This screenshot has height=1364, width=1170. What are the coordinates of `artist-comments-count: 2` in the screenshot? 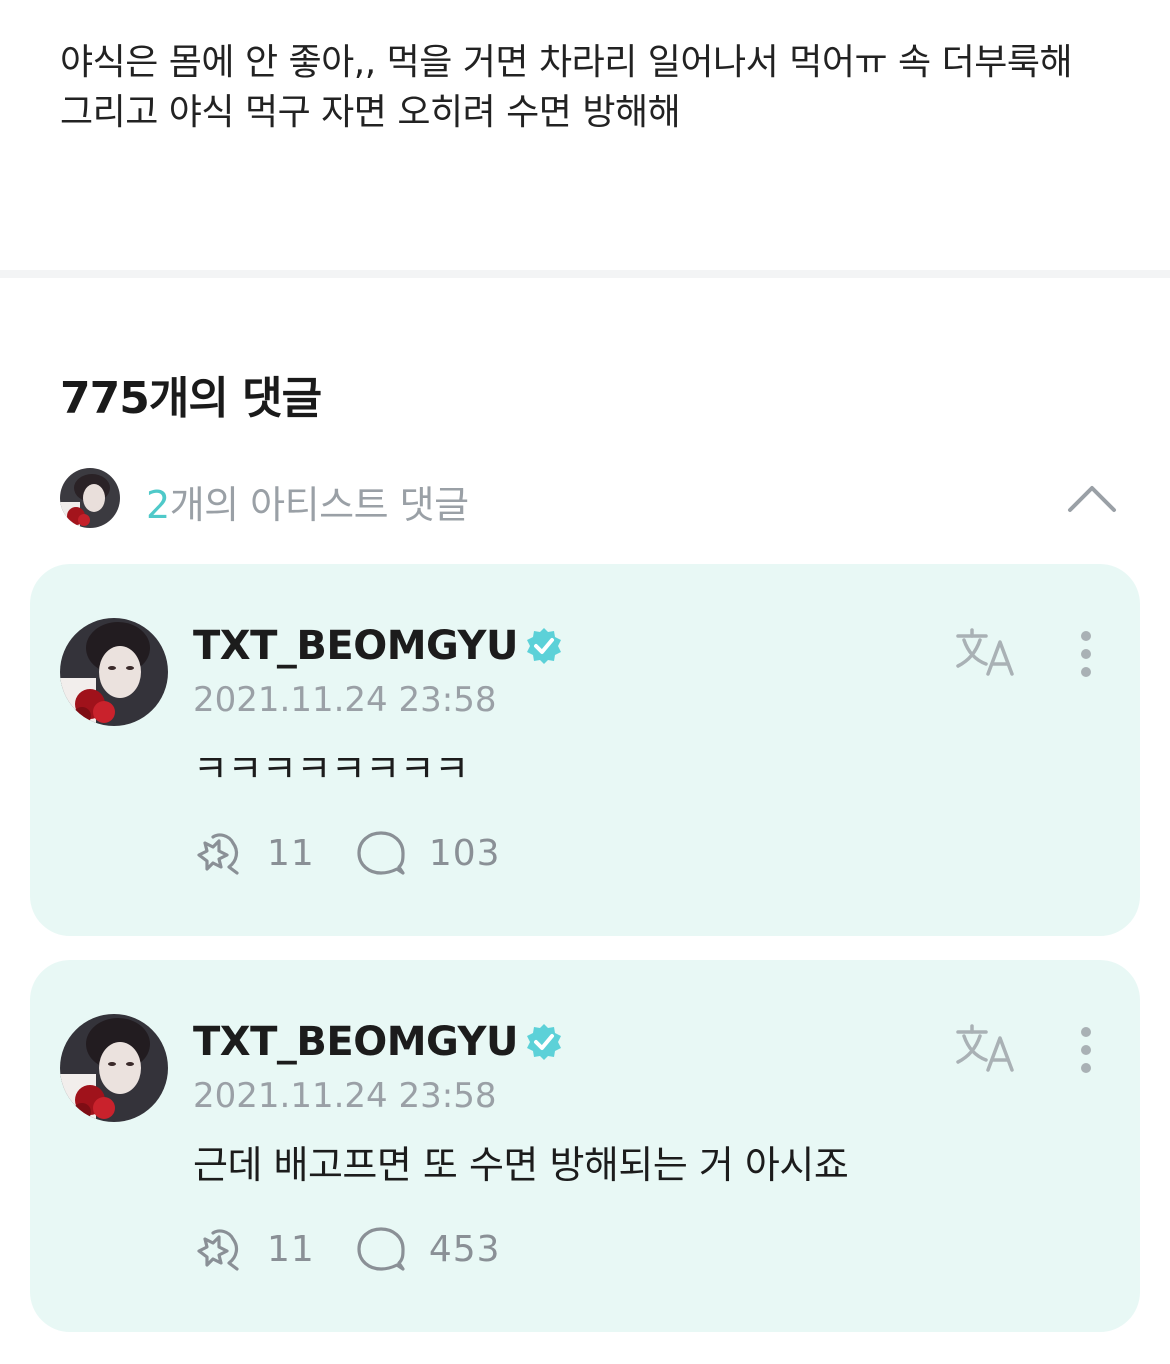 It's located at (158, 505).